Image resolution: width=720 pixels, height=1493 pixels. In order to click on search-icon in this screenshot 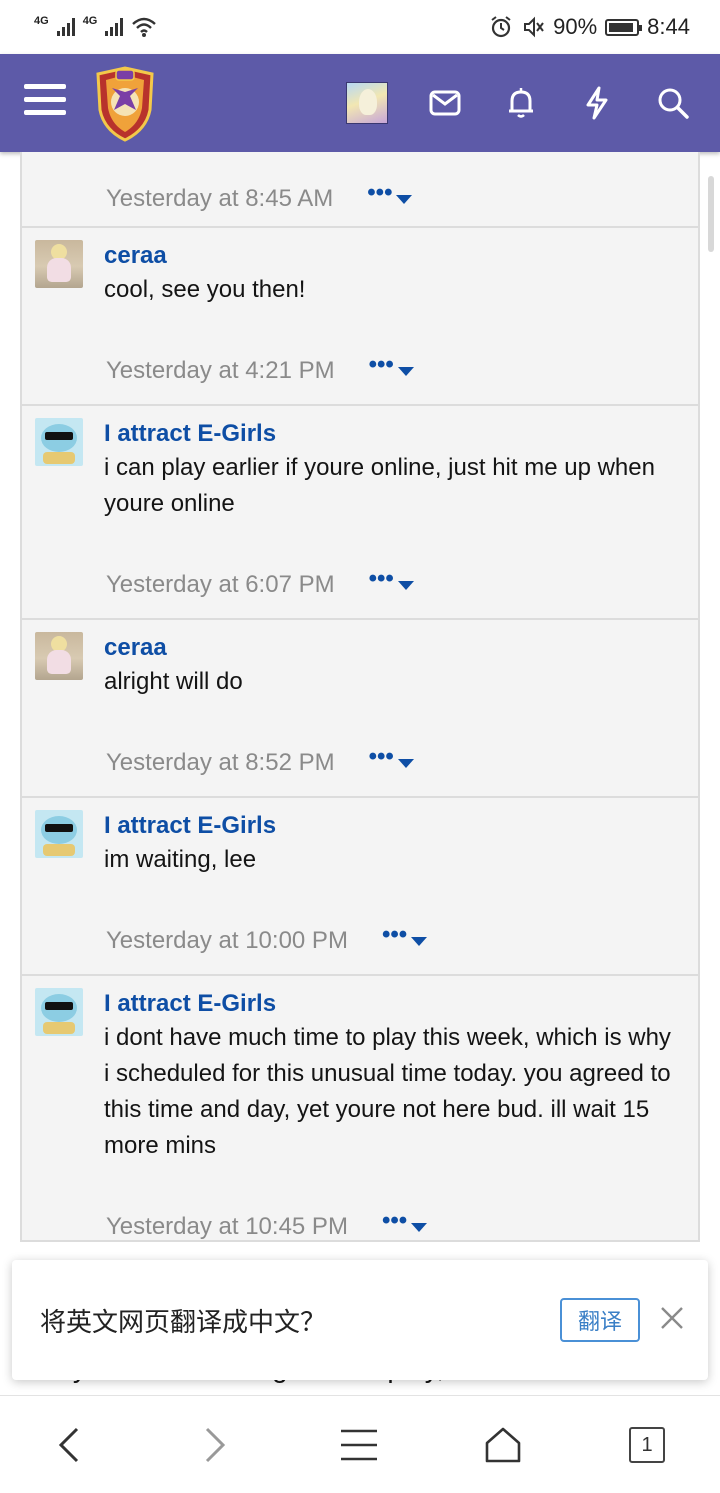, I will do `click(673, 103)`.